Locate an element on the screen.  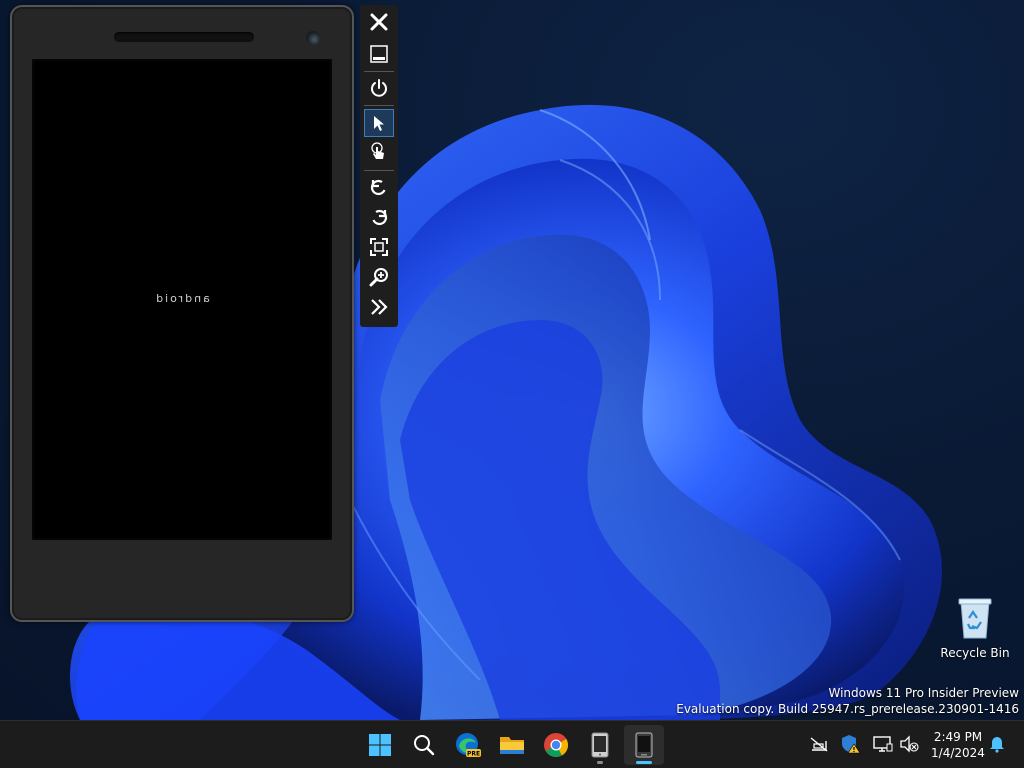
recycle-bin-shortcut: Recycle Bin is located at coordinates (975, 628).